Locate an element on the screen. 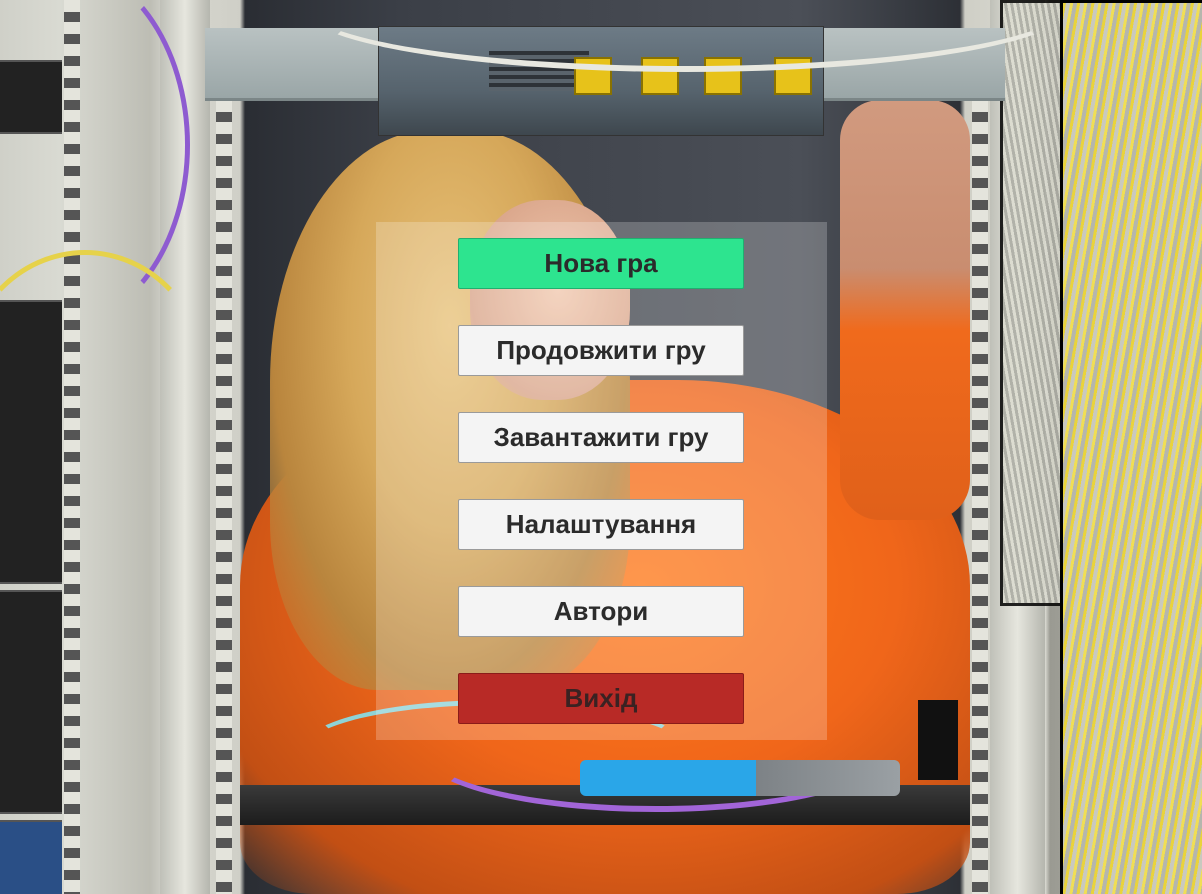 The height and width of the screenshot is (894, 1202). cable-bundle is located at coordinates (1131, 447).